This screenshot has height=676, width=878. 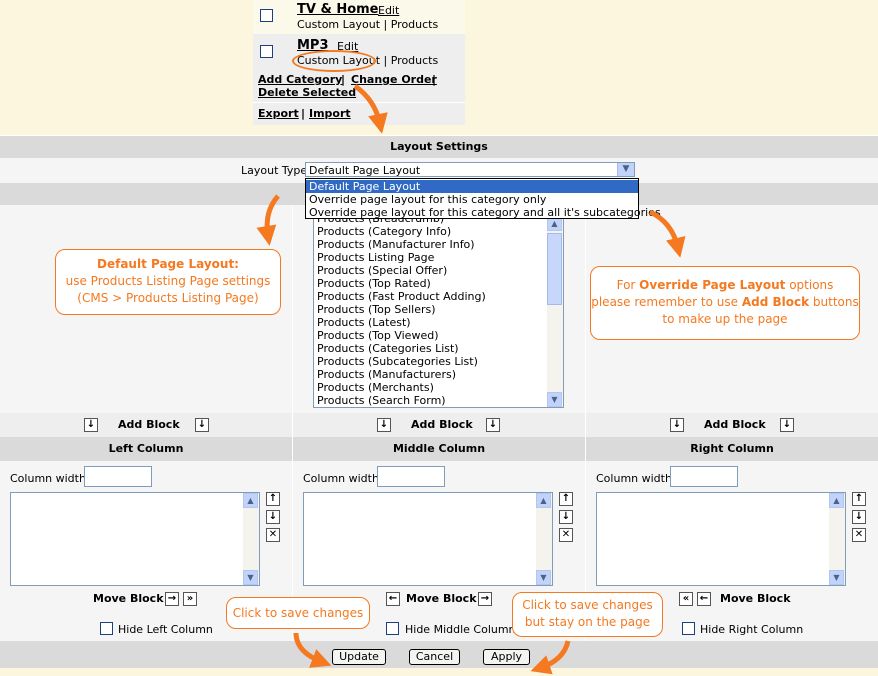 What do you see at coordinates (394, 79) in the screenshot?
I see `change-order-link: Change Order` at bounding box center [394, 79].